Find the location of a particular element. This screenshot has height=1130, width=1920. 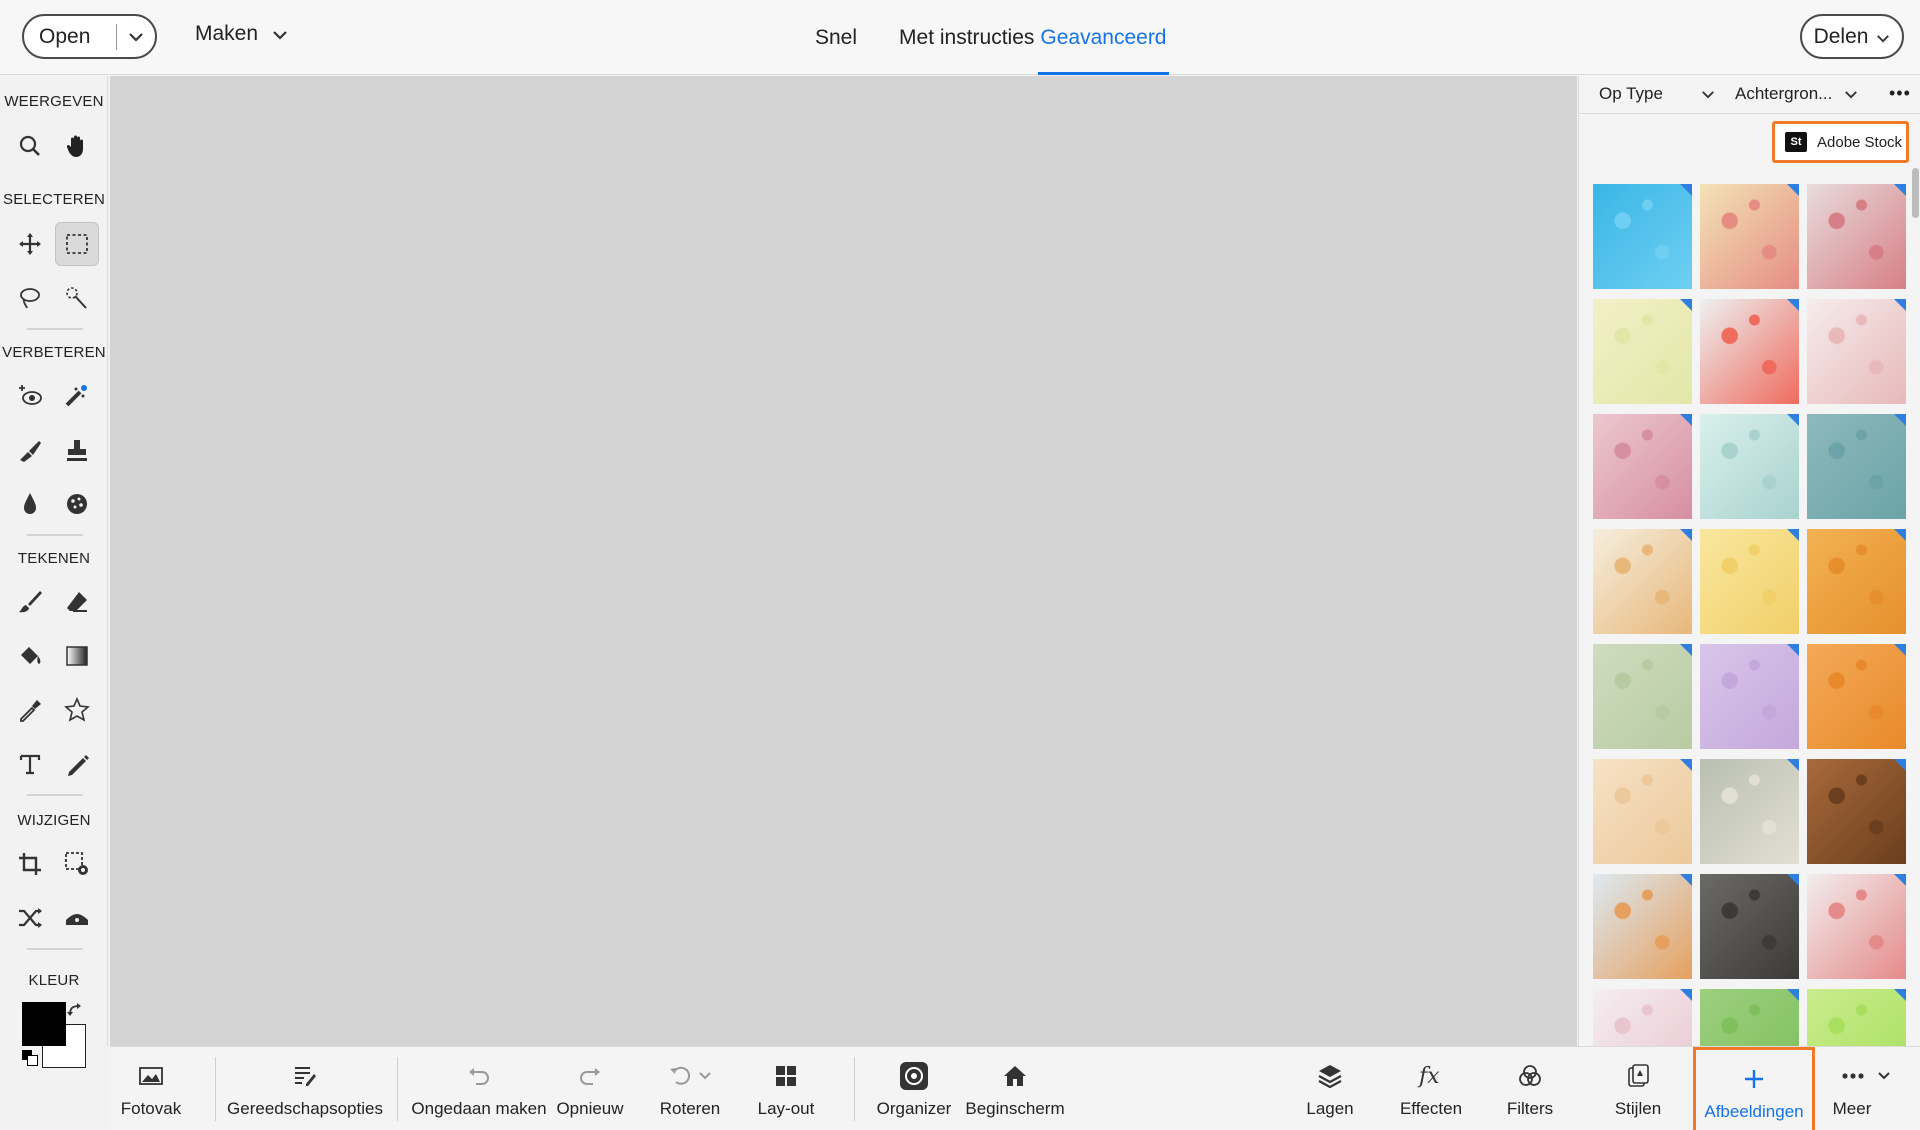

organizer-button: Organizer is located at coordinates (914, 1088).